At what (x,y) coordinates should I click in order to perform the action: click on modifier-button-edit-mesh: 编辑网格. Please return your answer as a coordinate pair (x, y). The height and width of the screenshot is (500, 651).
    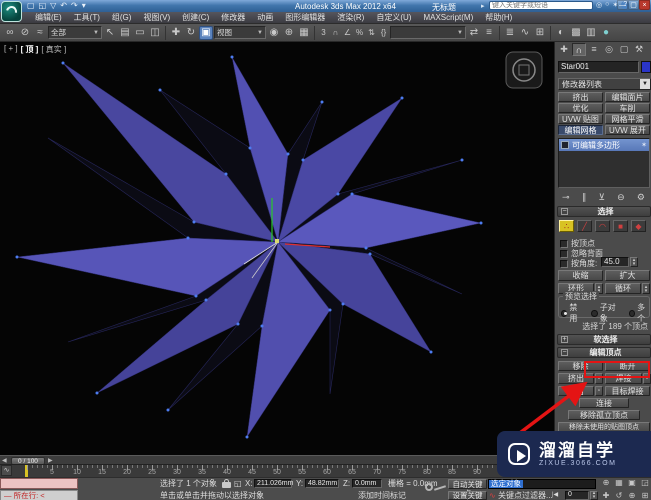
    Looking at the image, I should click on (580, 130).